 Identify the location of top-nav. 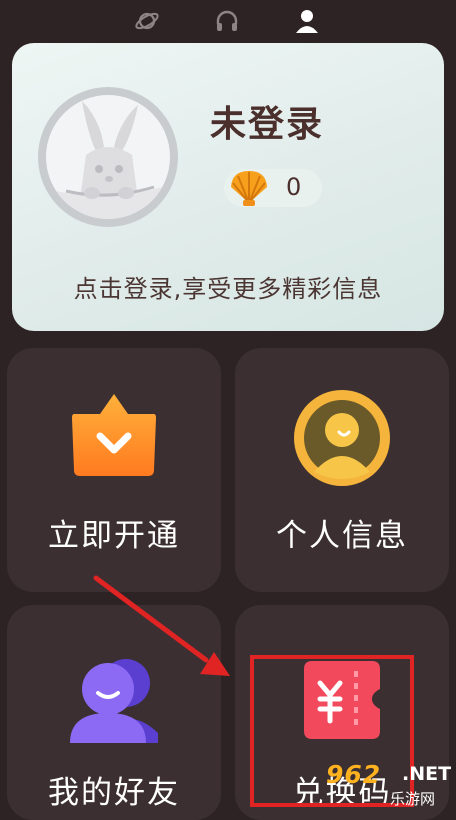
(228, 21).